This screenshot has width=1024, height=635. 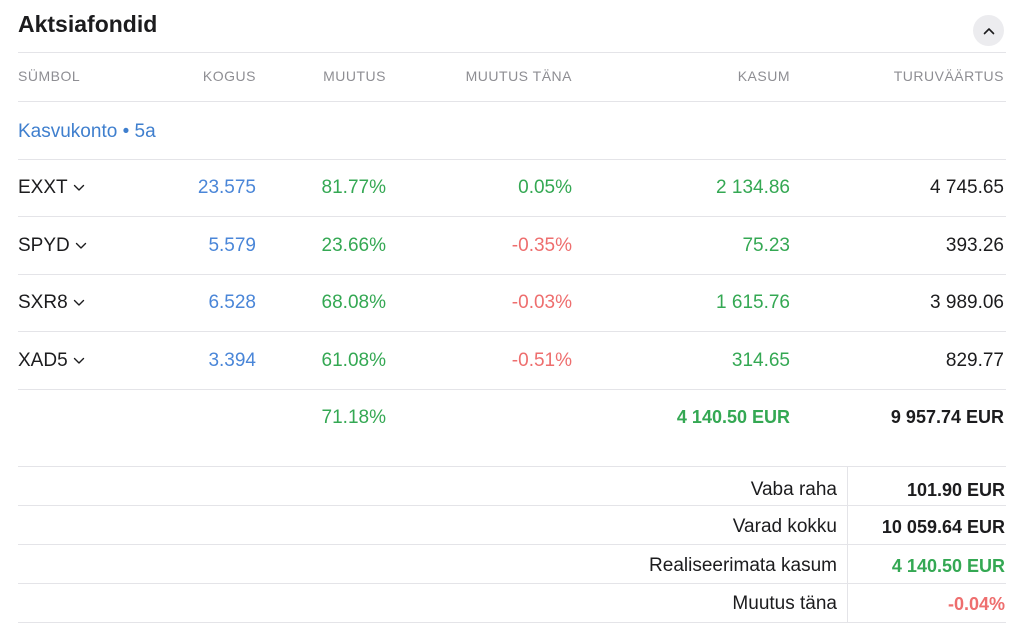 I want to click on quantity-value: 6.528, so click(x=232, y=302).